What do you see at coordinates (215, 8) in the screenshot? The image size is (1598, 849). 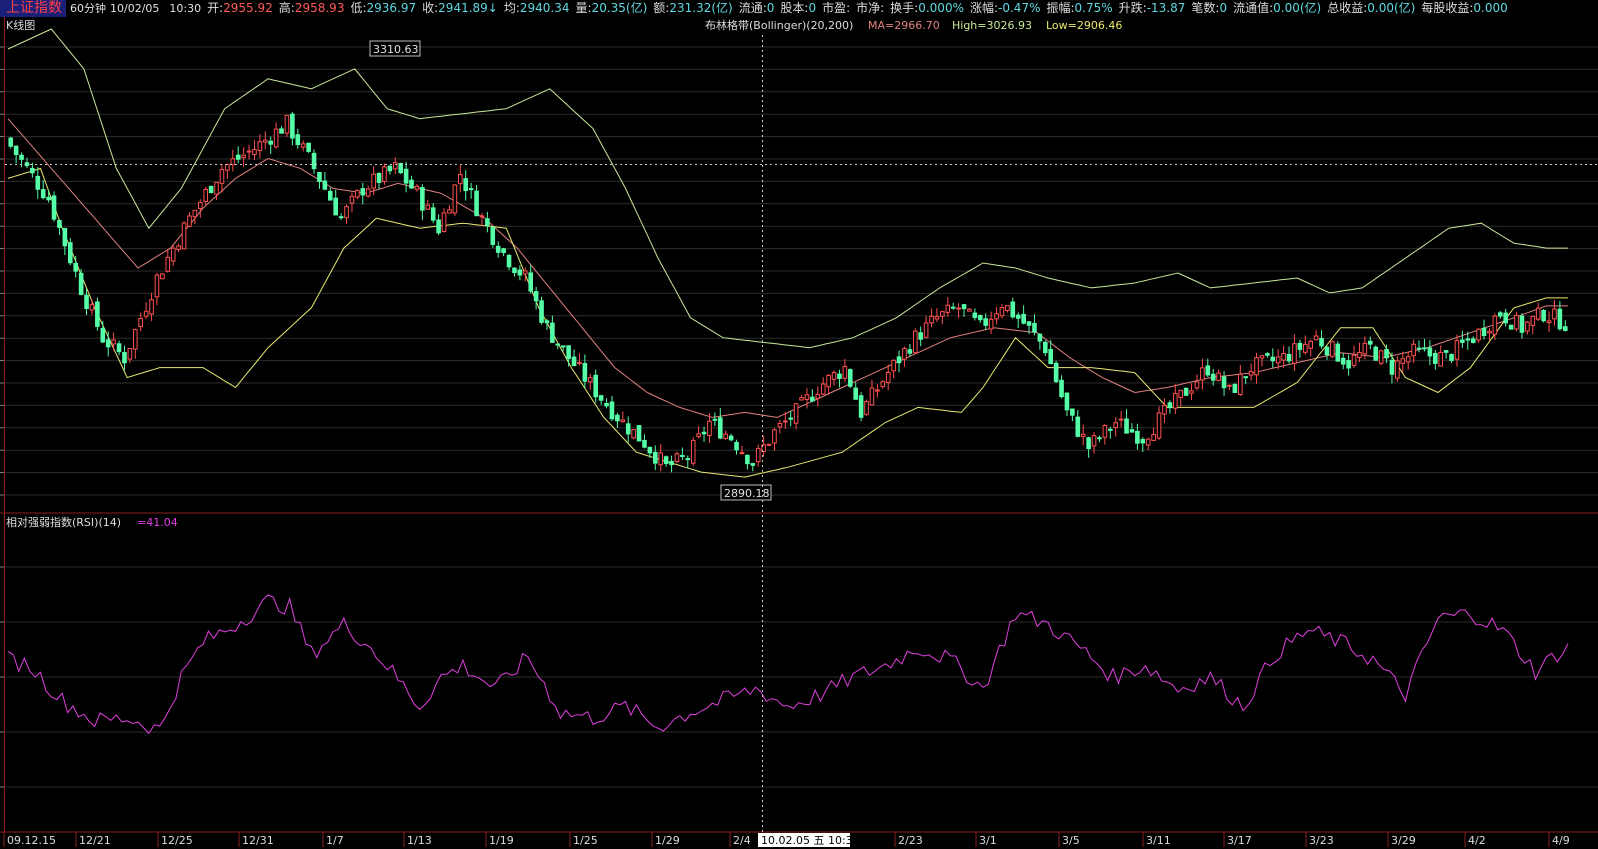 I see `field-label: 开:` at bounding box center [215, 8].